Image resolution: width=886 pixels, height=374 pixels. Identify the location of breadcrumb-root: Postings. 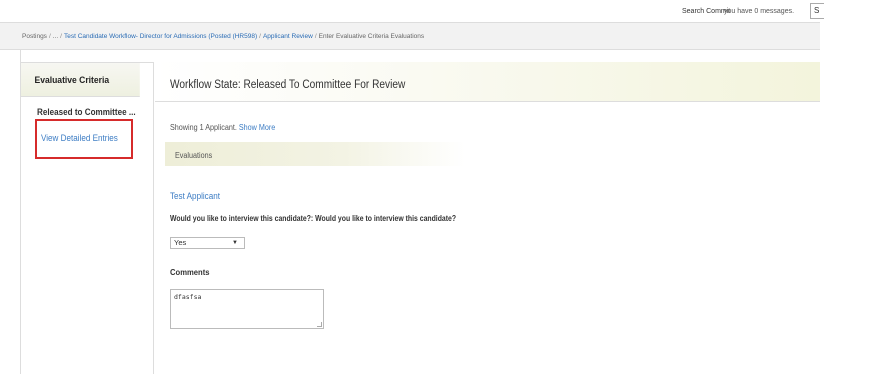
(34, 36).